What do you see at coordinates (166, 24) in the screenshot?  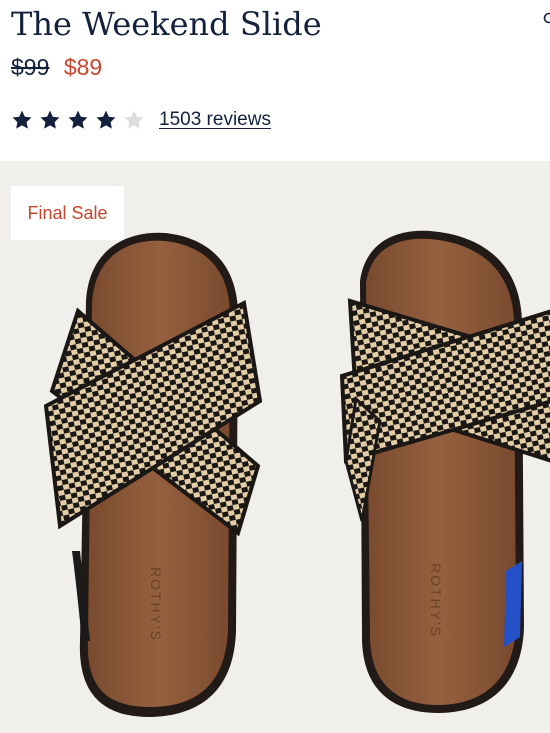 I see `product-title: The Weekend Slide` at bounding box center [166, 24].